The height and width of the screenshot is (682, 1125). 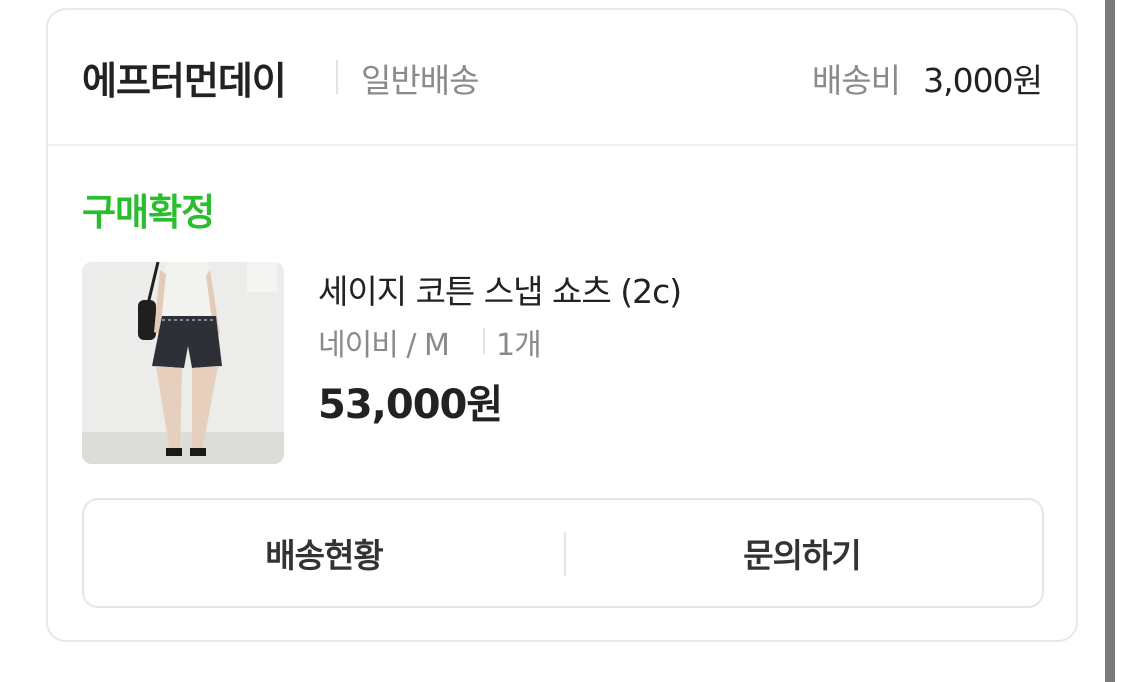 I want to click on shipping-fee-label: 배송비, so click(x=856, y=80).